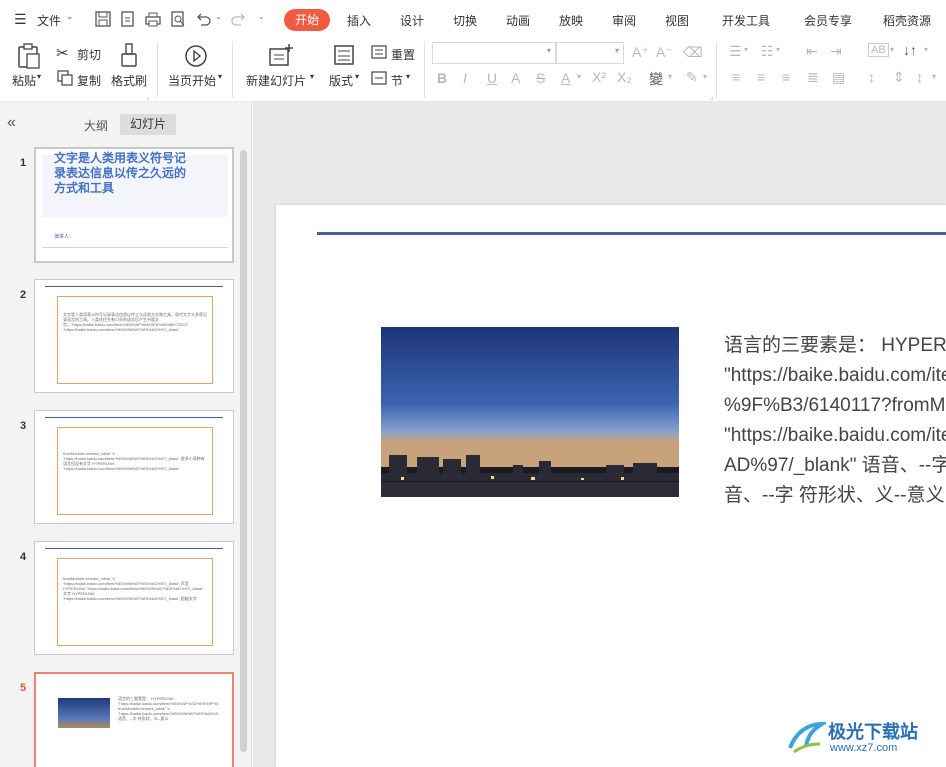 This screenshot has height=767, width=946. Describe the element at coordinates (871, 77) in the screenshot. I see `line-spacing-icon: ↕` at that location.